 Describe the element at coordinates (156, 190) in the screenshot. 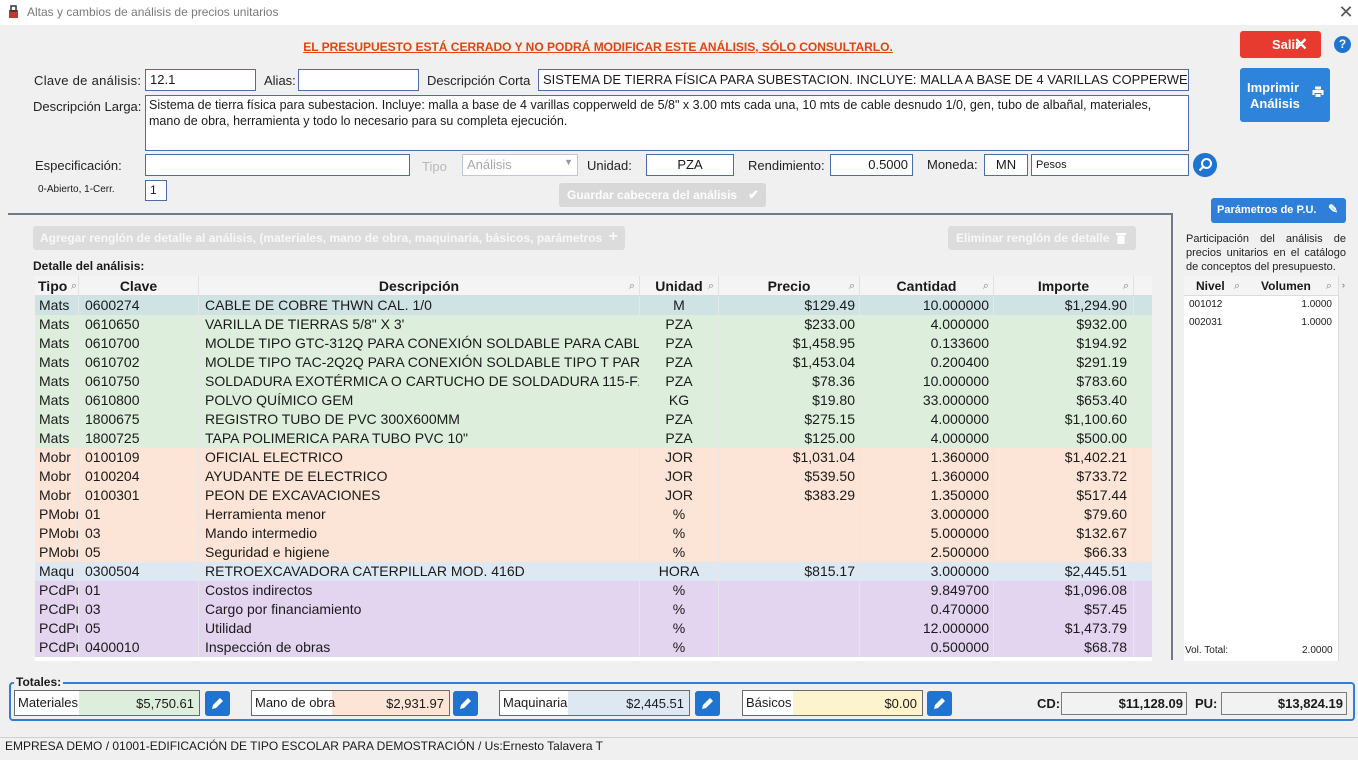

I see `abierto-field: 1` at that location.